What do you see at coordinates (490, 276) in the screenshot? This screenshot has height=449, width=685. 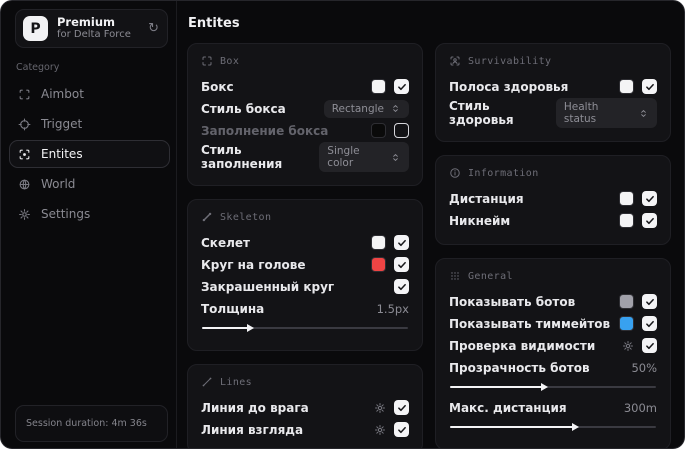 I see `card-title: General` at bounding box center [490, 276].